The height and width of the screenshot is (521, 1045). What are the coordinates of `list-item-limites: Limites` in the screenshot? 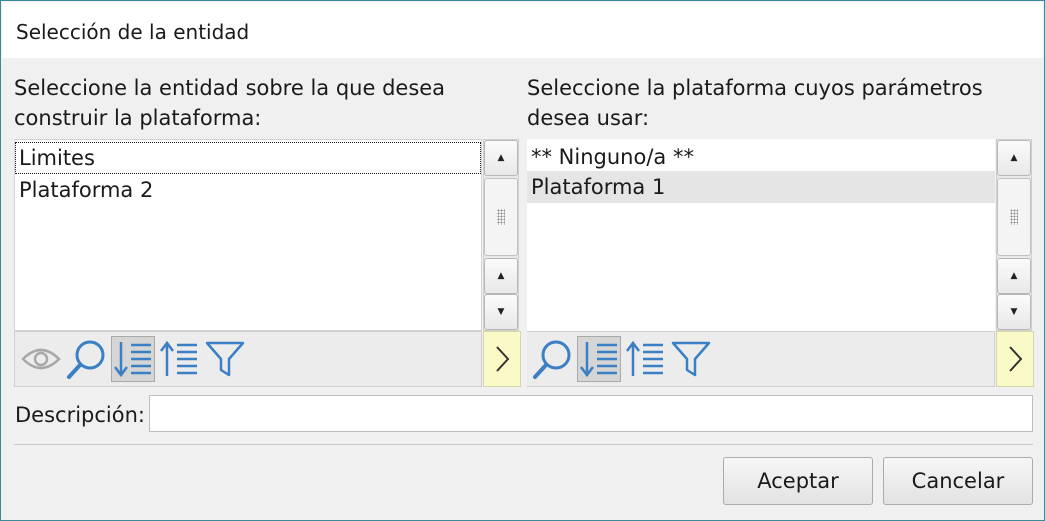 It's located at (248, 158).